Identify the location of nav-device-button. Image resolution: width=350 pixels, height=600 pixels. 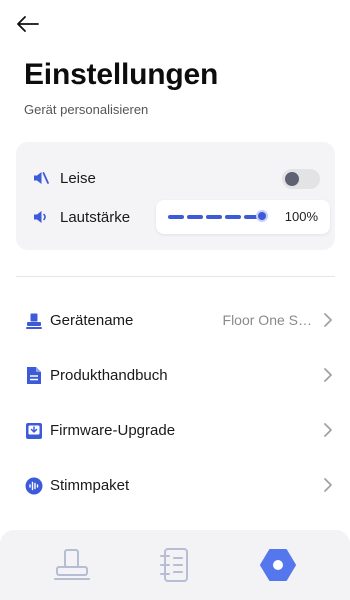
(72, 565).